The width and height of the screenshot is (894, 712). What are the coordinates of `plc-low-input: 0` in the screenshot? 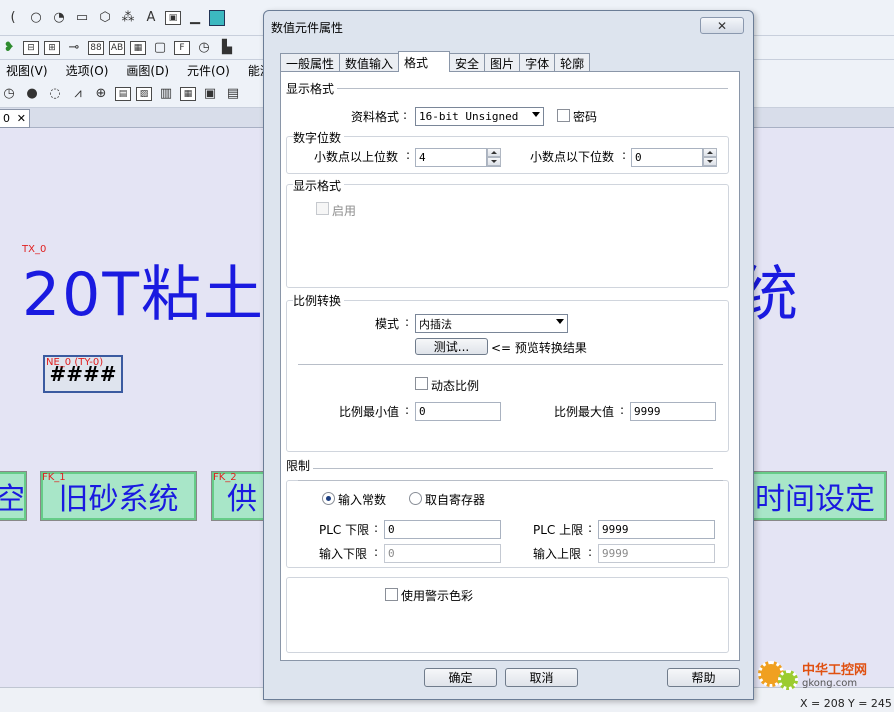 It's located at (442, 529).